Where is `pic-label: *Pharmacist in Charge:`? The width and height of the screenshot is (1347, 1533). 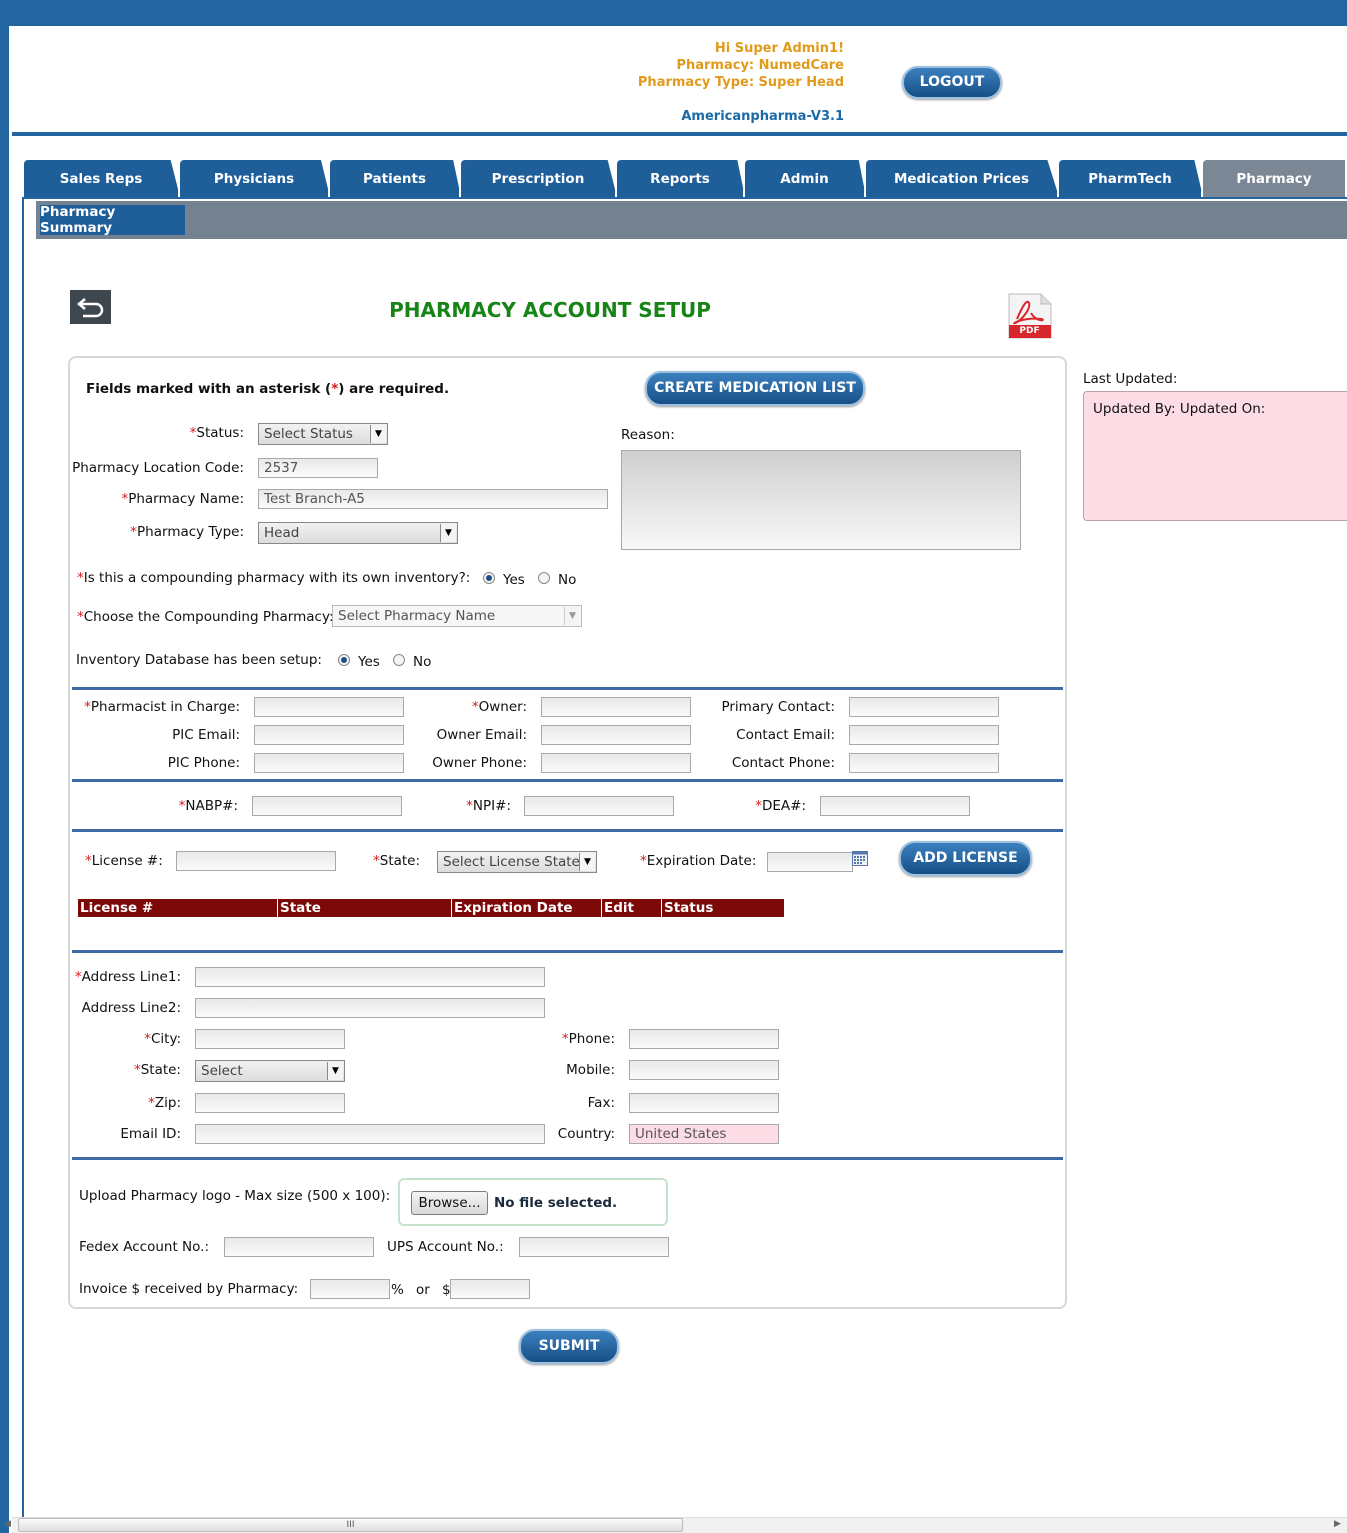 pic-label: *Pharmacist in Charge: is located at coordinates (162, 707).